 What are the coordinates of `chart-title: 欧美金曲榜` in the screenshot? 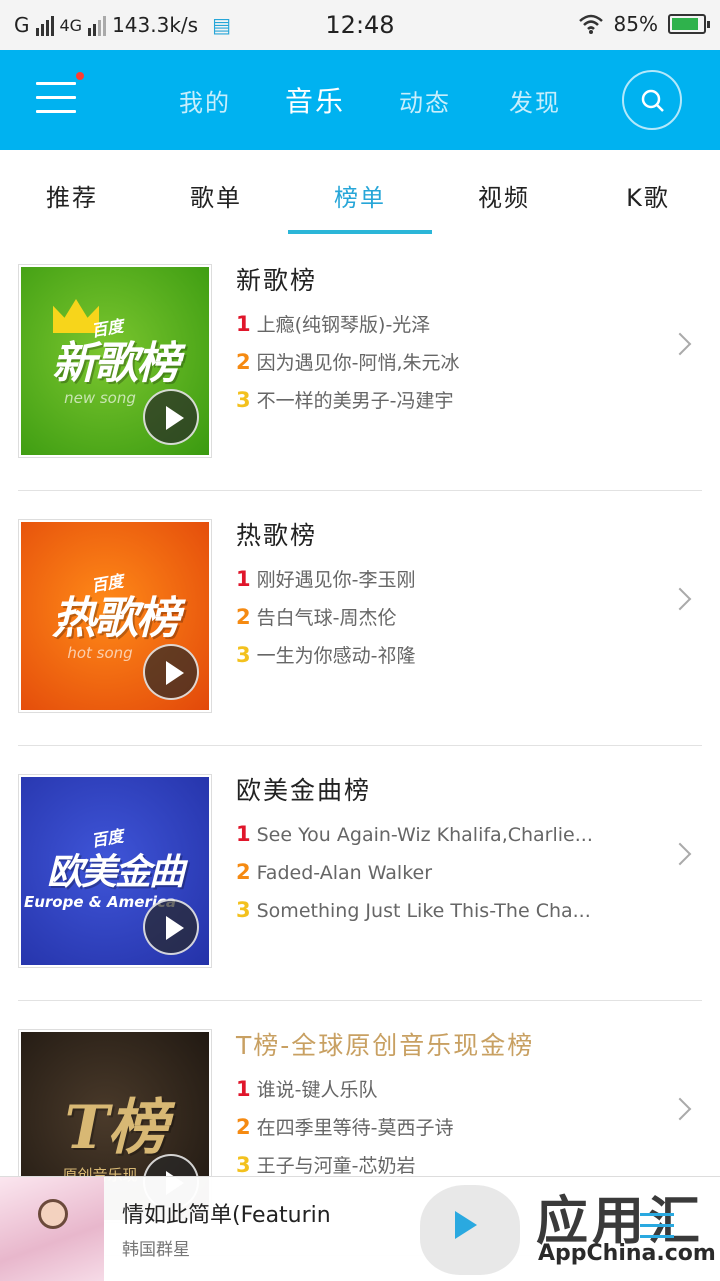 It's located at (439, 793).